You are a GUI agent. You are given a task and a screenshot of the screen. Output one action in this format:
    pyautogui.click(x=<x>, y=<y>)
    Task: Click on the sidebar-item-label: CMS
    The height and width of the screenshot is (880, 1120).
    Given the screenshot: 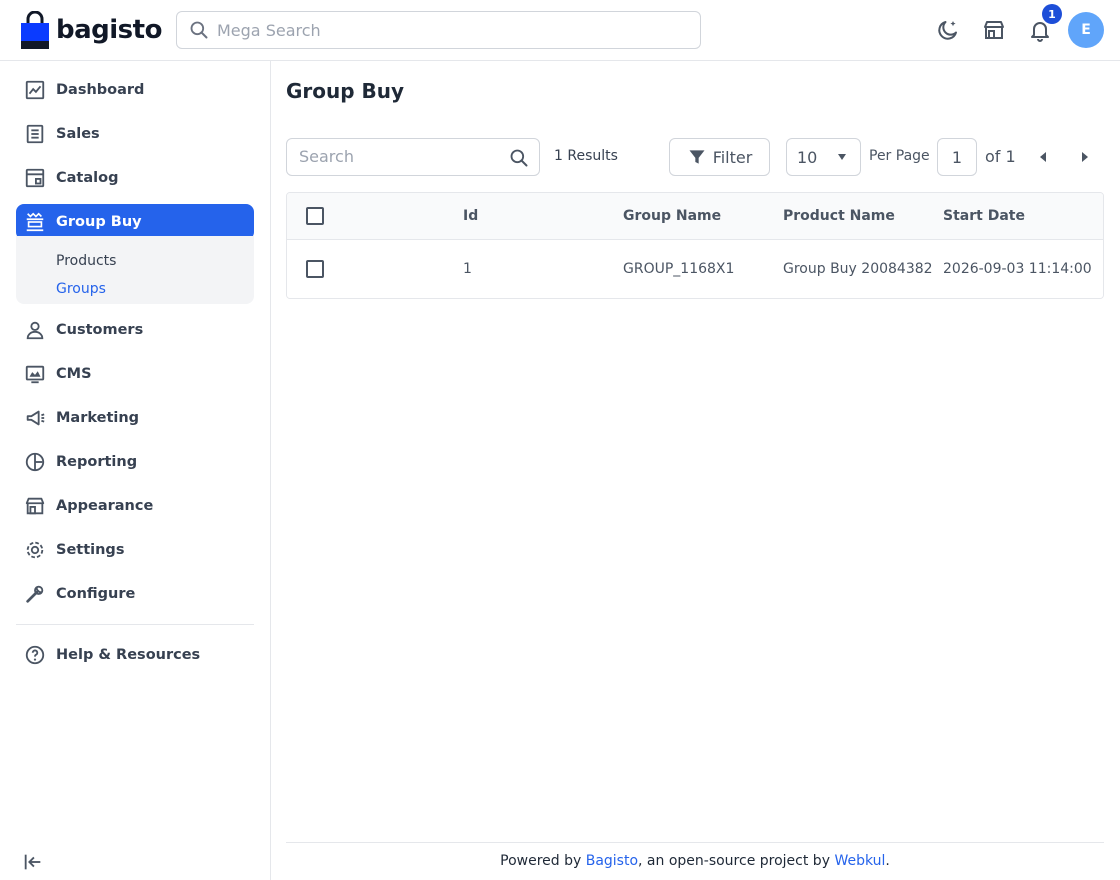 What is the action you would take?
    pyautogui.click(x=74, y=374)
    